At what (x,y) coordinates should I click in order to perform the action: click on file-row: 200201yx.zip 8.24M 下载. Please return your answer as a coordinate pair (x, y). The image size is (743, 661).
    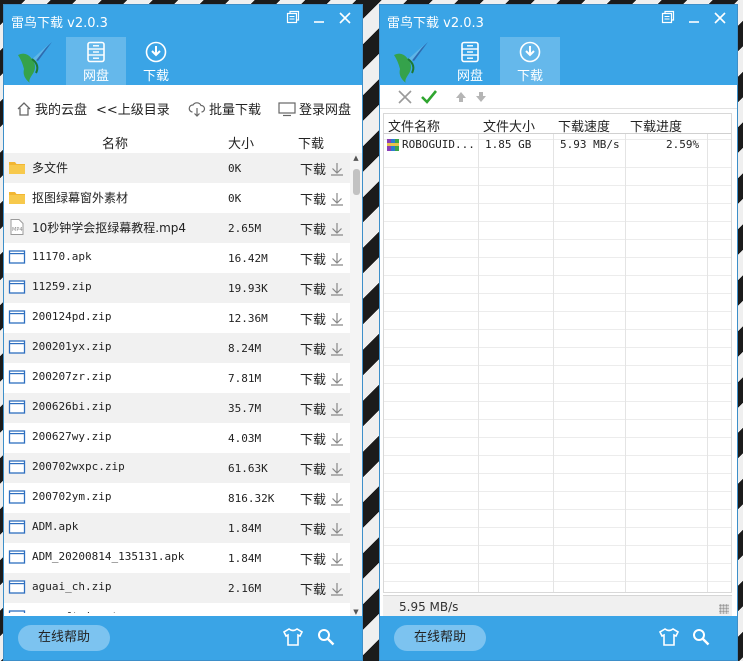
    Looking at the image, I should click on (177, 348).